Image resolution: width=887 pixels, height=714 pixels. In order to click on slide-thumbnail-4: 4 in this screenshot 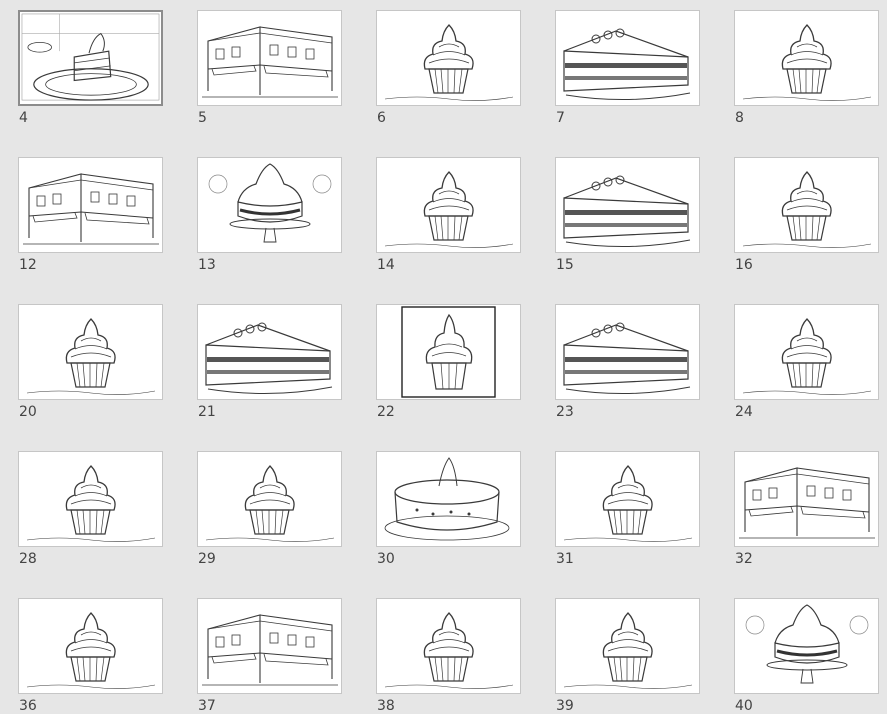, I will do `click(90, 68)`.